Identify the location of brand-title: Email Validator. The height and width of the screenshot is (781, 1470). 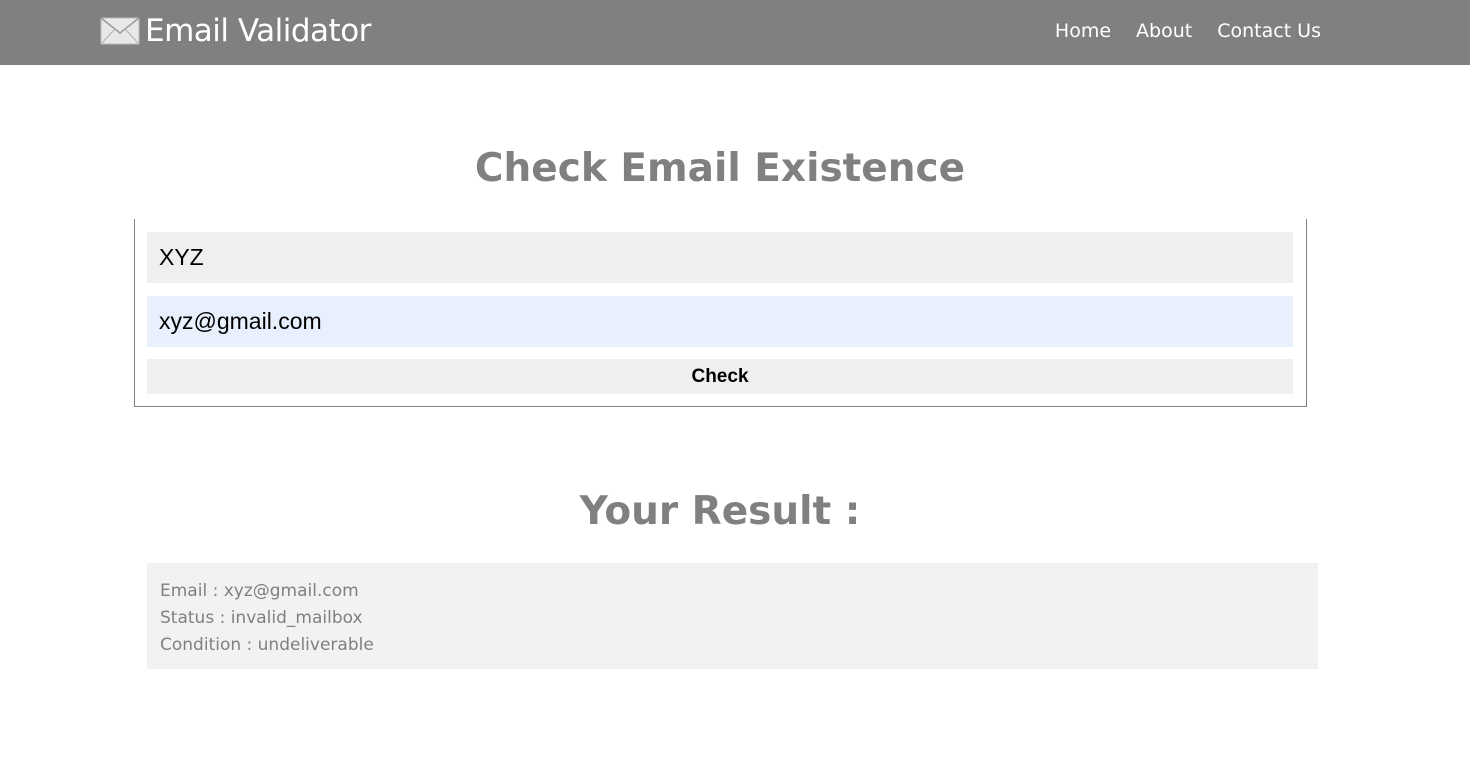
(258, 31).